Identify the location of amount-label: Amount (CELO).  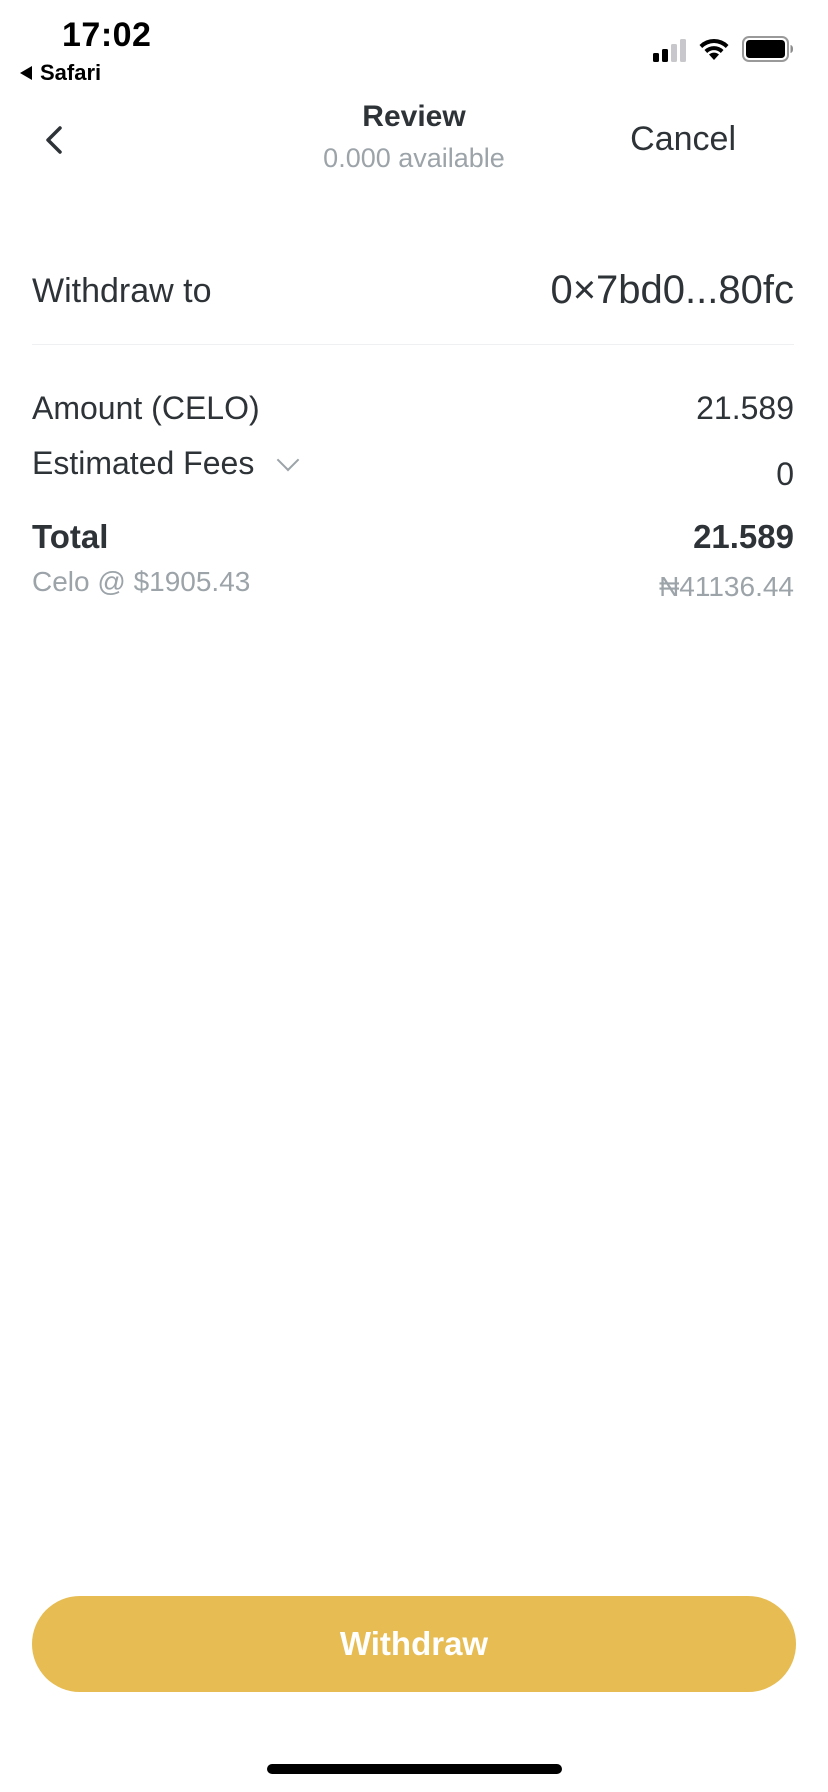
(146, 408).